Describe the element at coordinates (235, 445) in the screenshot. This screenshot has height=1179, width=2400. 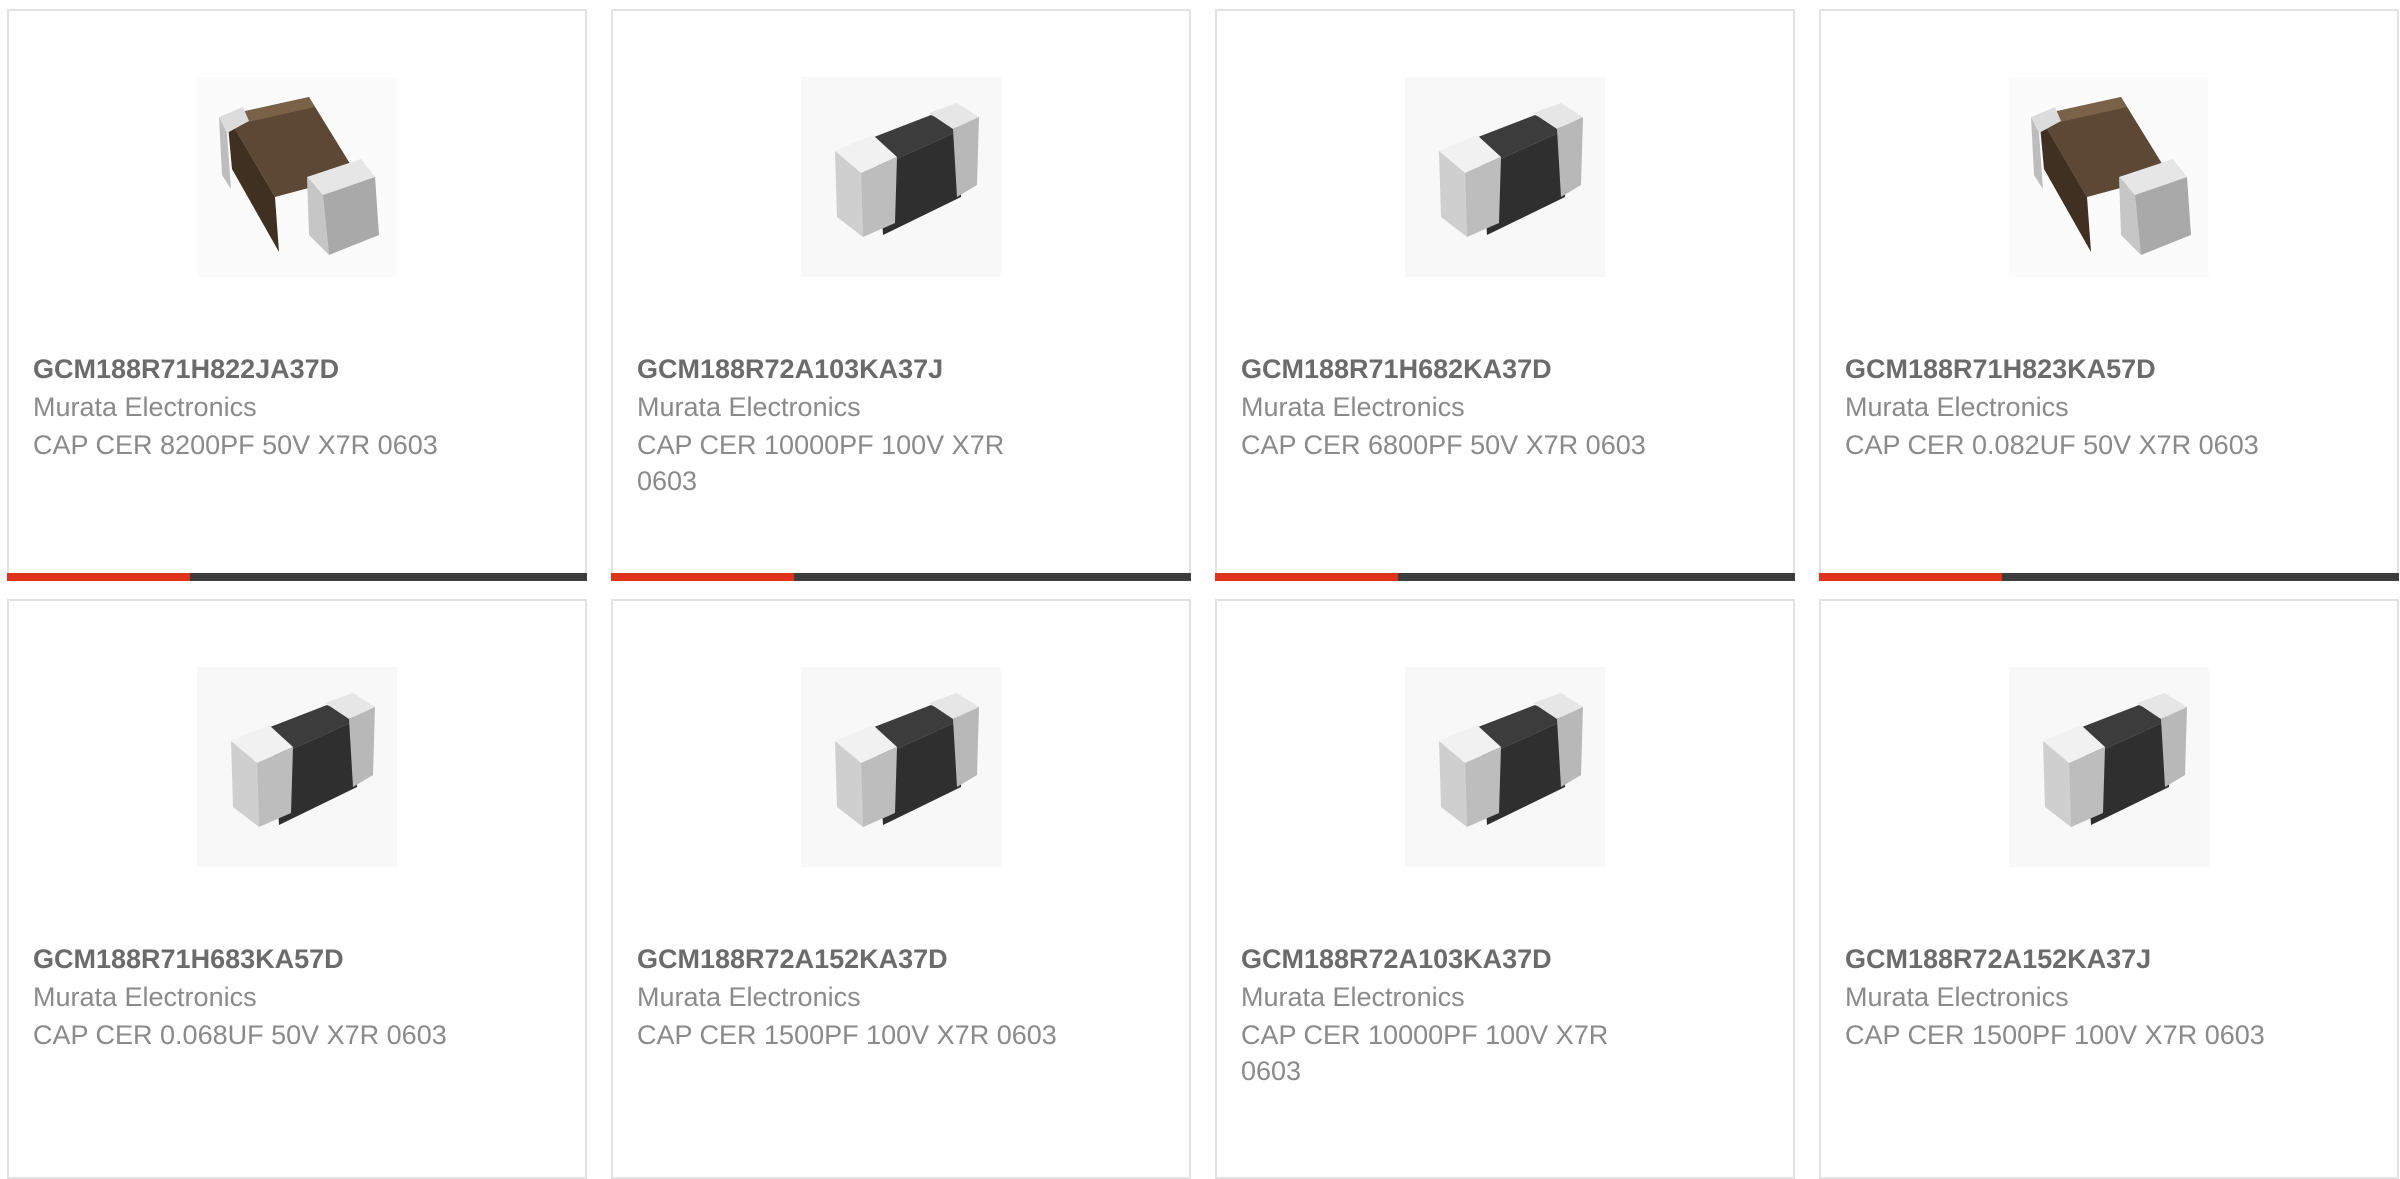
I see `product-description: CAP CER 8200PF 50V X7R 0603` at that location.